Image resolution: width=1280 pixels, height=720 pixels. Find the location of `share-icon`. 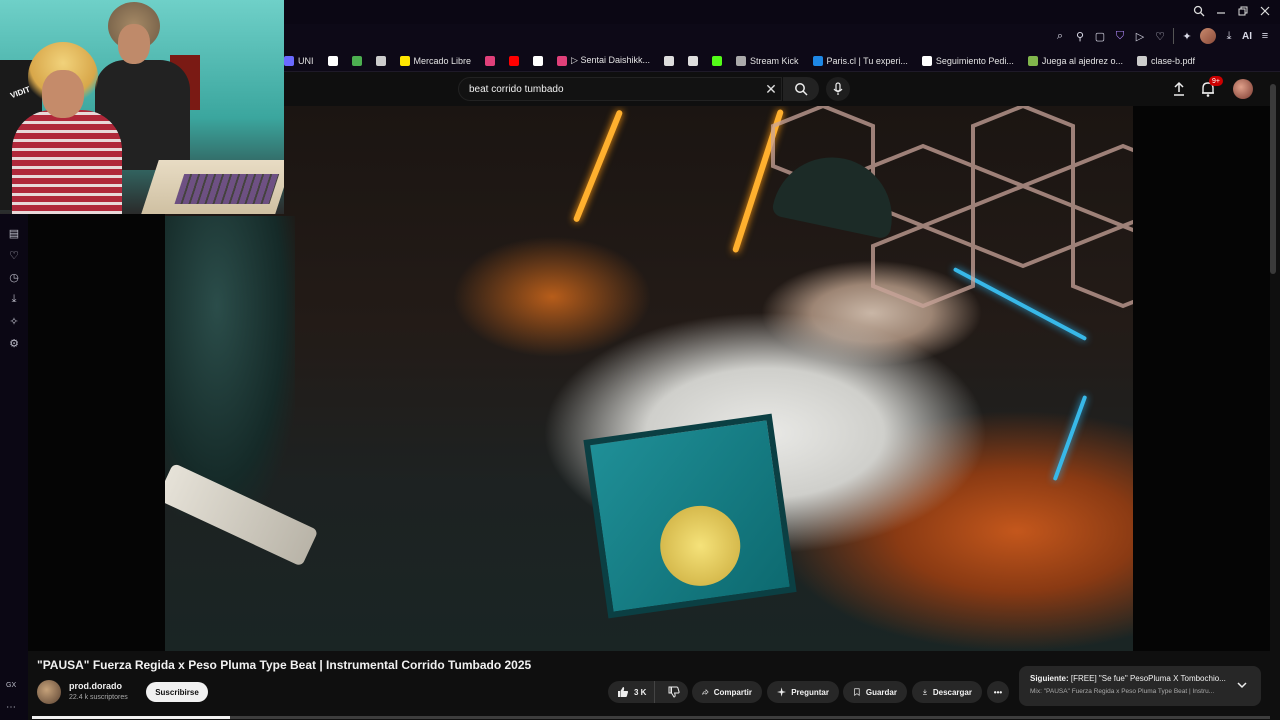

share-icon is located at coordinates (705, 692).